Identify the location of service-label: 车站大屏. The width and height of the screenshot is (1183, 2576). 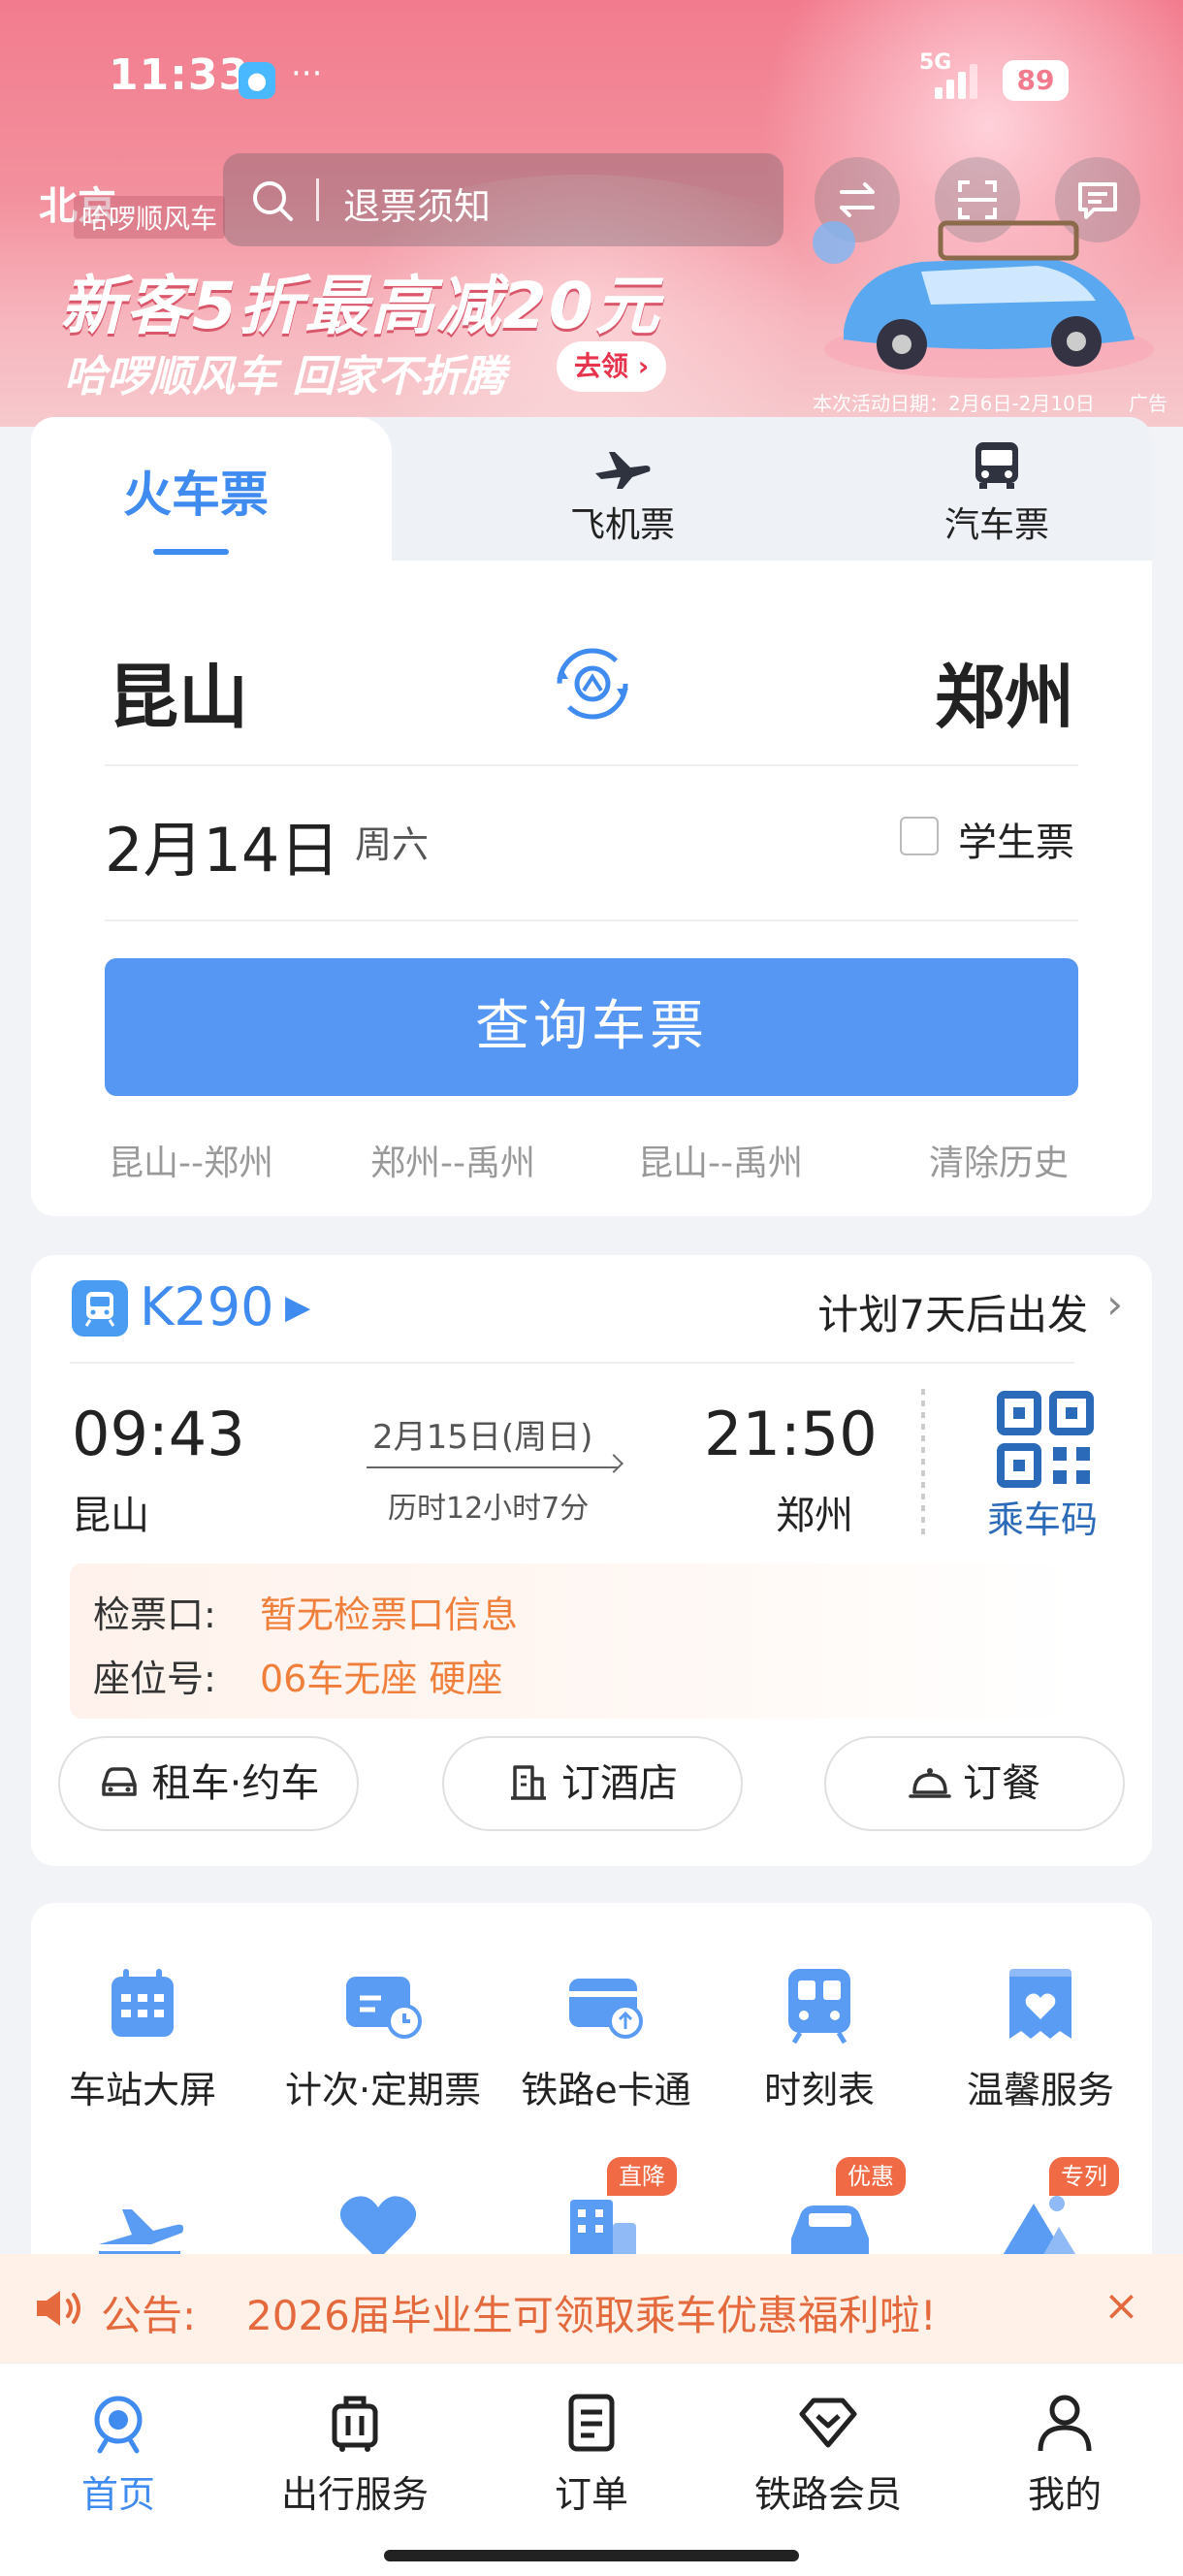
(142, 2090).